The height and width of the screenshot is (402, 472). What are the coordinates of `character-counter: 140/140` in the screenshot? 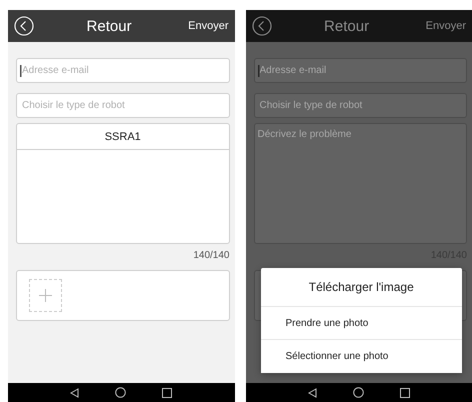 It's located at (211, 255).